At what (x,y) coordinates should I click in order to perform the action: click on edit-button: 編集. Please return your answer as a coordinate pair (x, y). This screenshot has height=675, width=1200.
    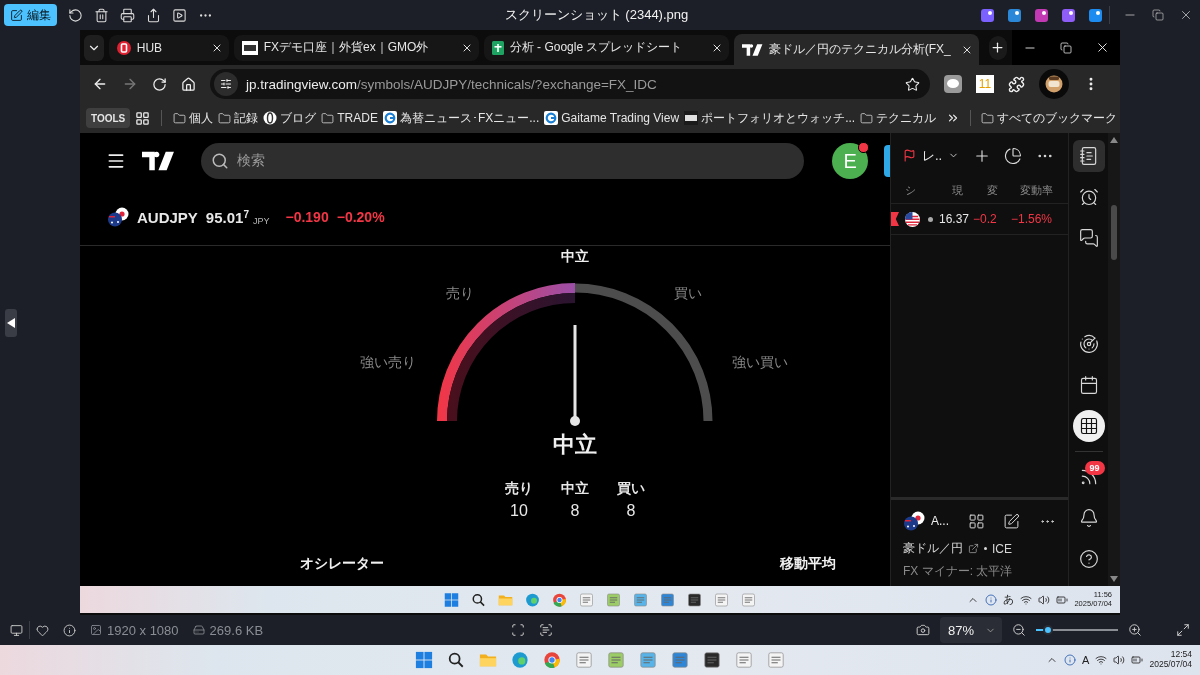
    Looking at the image, I should click on (30, 15).